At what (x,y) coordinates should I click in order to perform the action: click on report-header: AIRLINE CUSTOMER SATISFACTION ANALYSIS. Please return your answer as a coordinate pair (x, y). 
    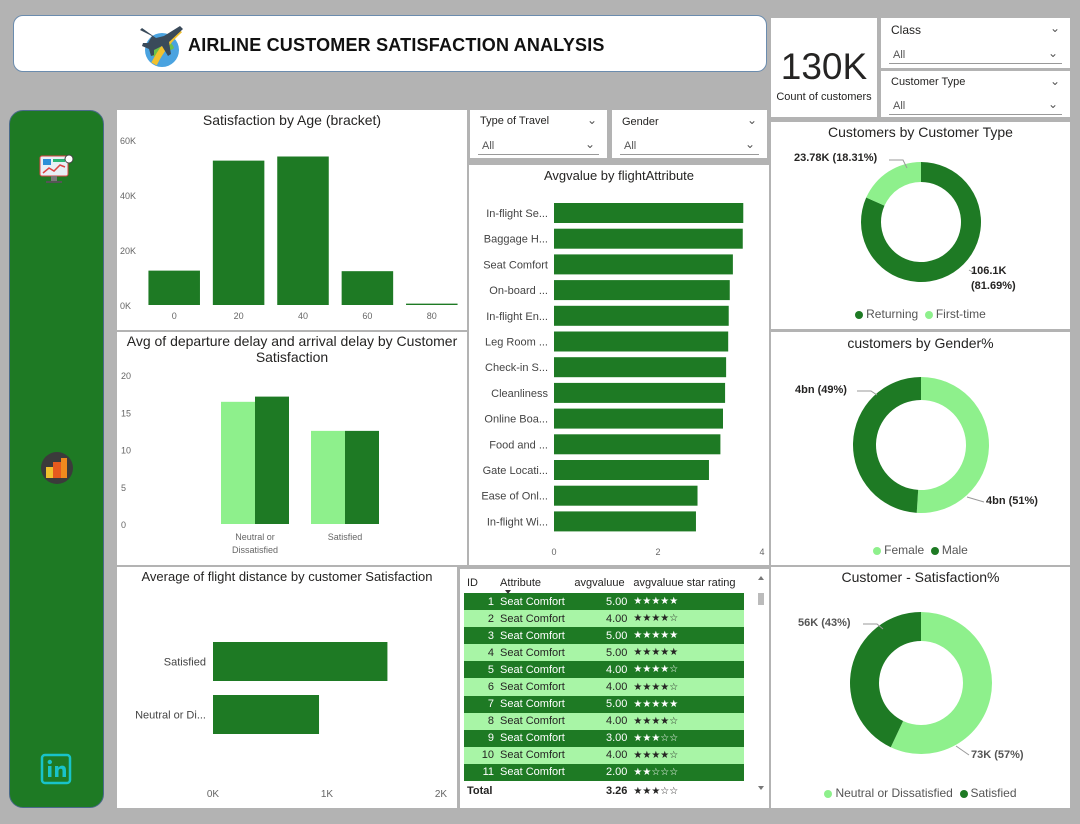
    Looking at the image, I should click on (390, 43).